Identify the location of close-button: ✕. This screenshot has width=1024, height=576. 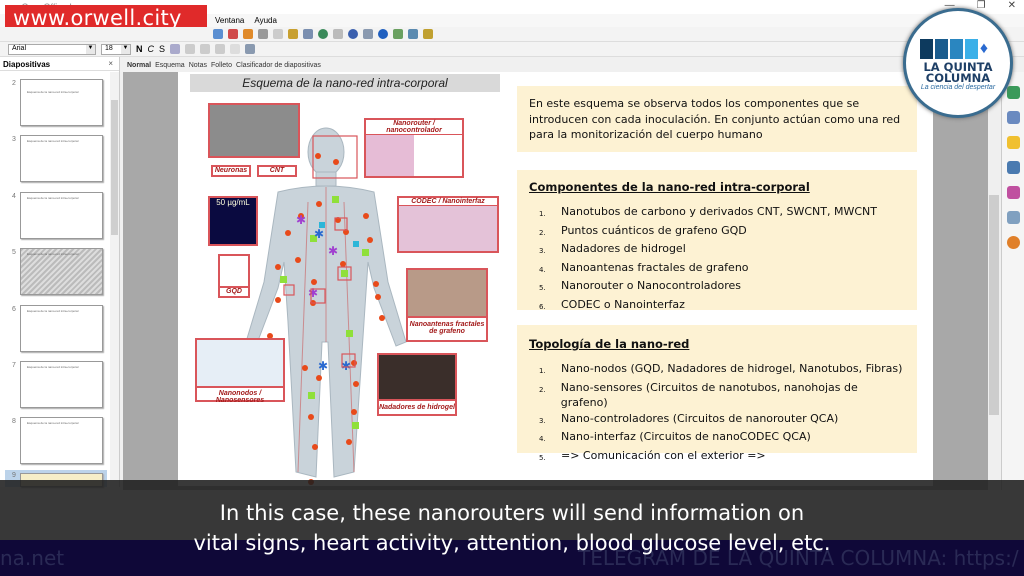
(1012, 5).